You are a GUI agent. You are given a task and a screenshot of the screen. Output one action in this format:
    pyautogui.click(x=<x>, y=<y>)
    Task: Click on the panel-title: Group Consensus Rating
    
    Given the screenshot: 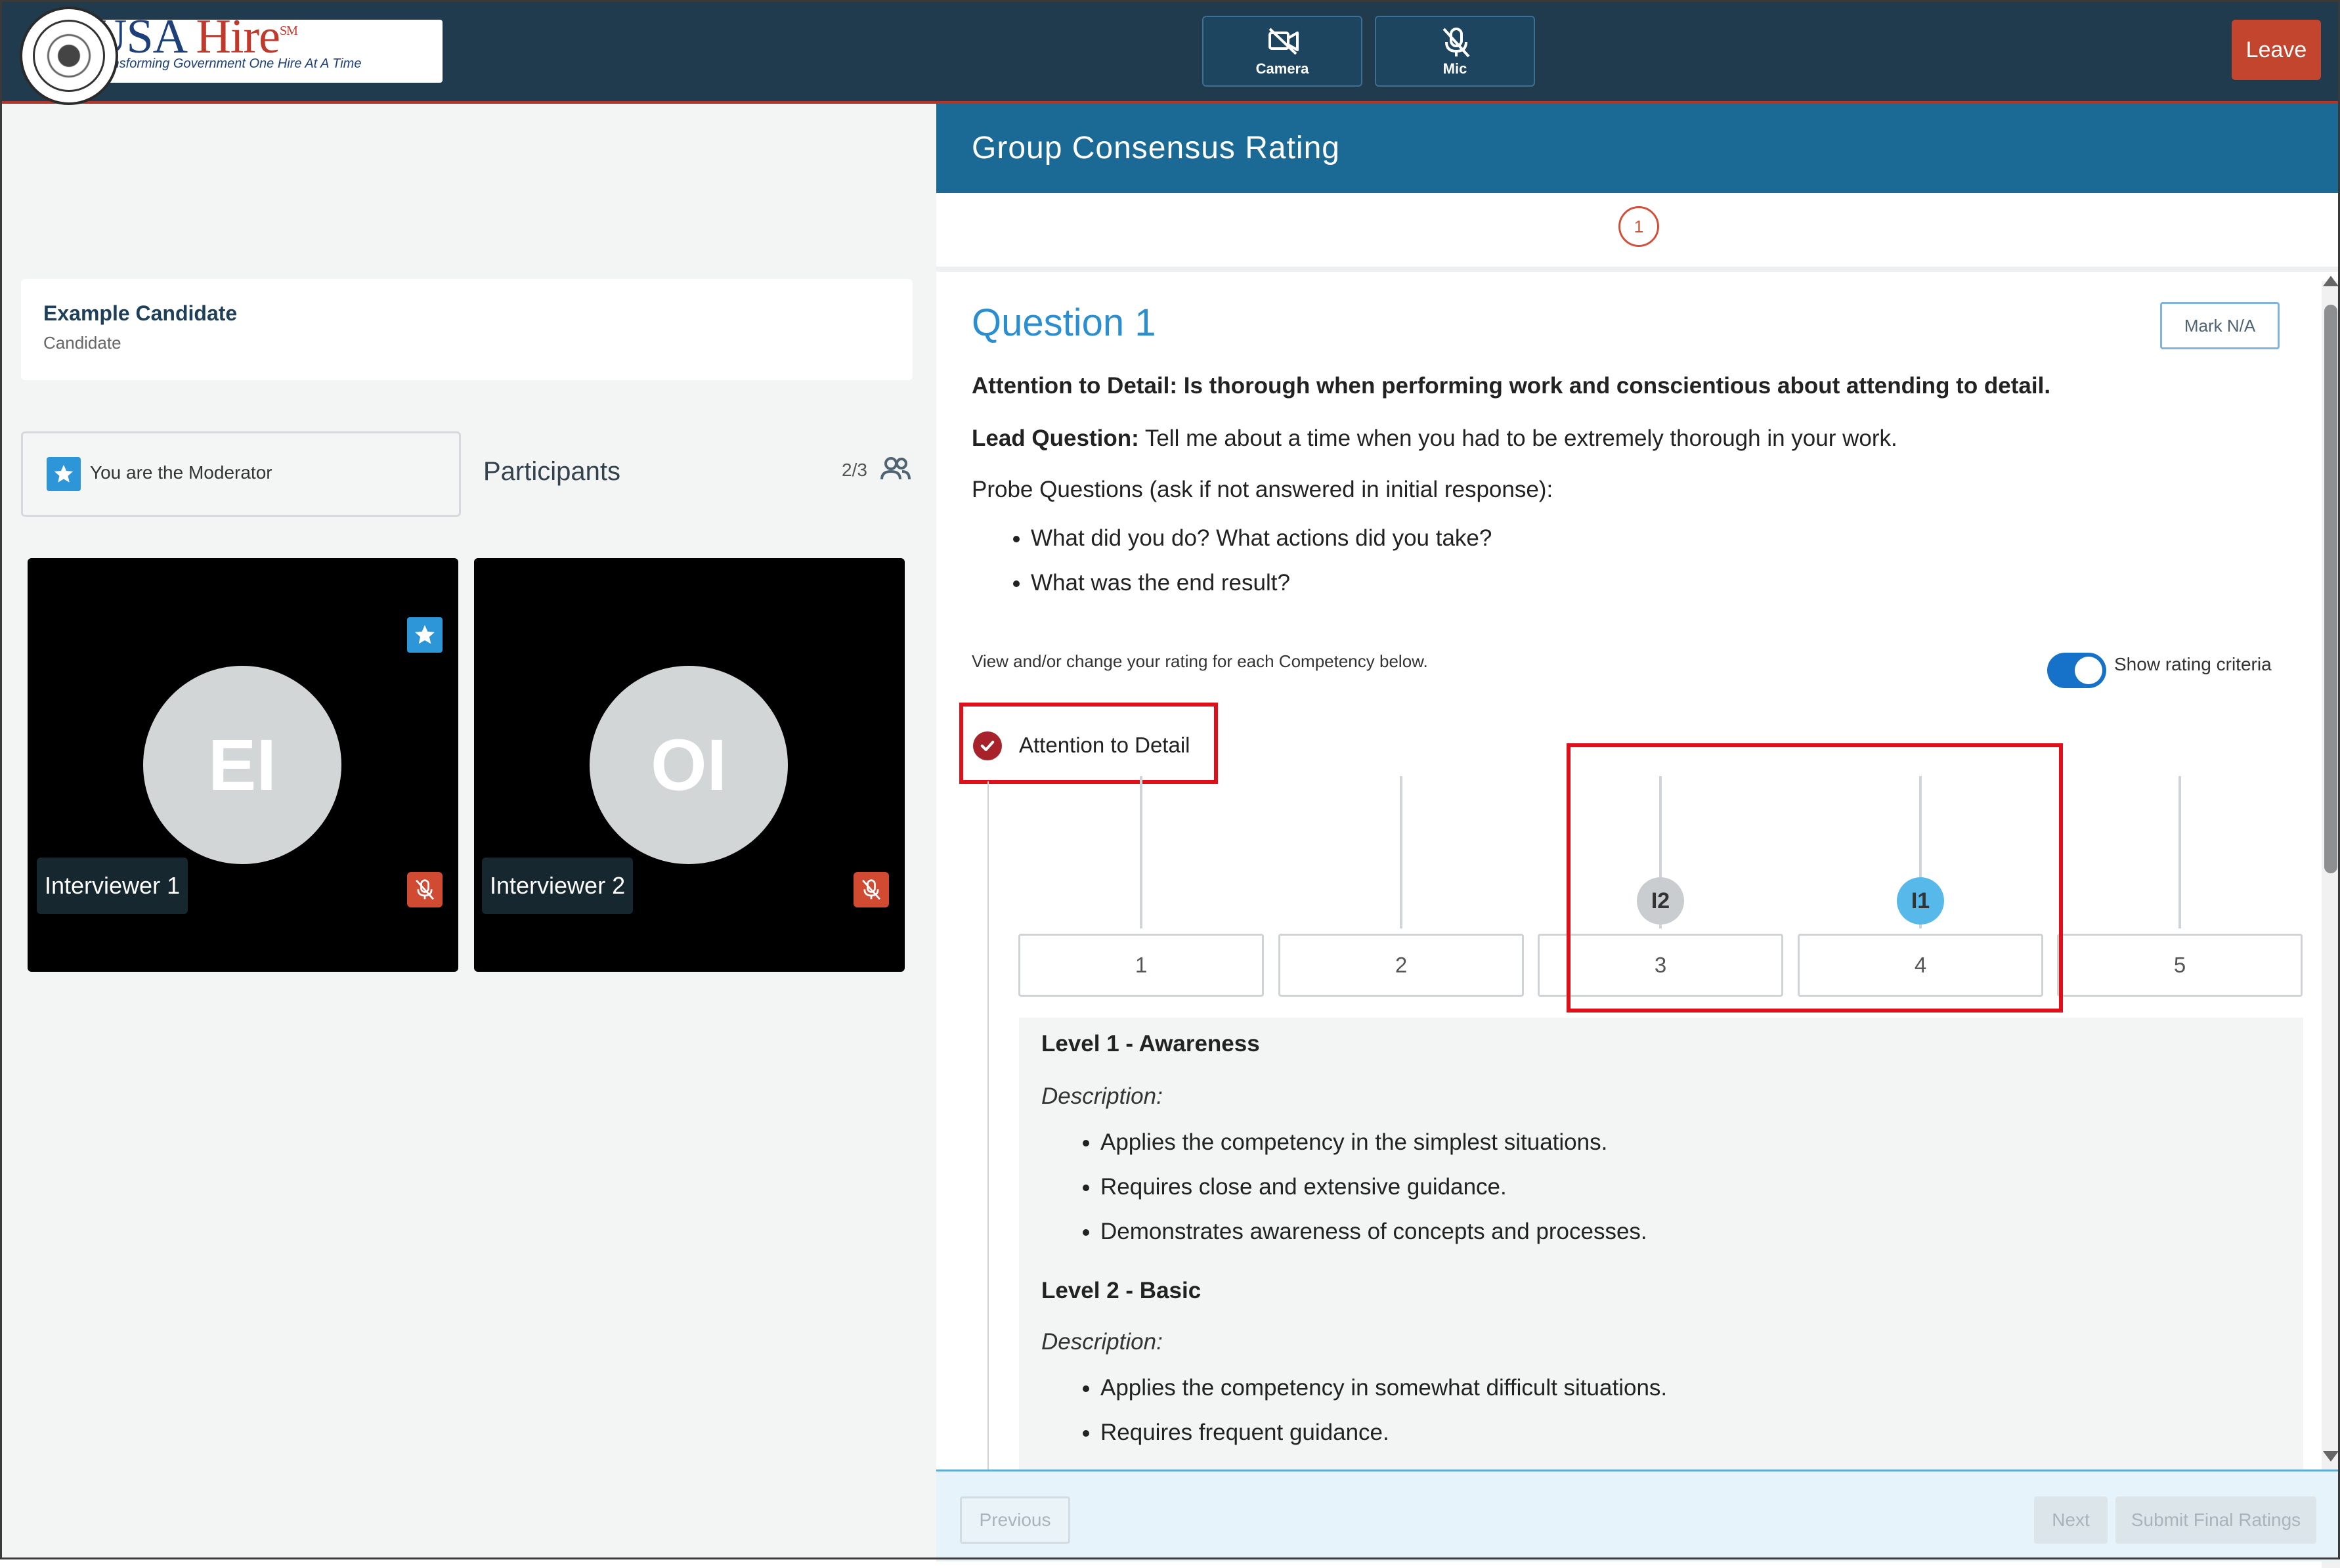 What is the action you would take?
    pyautogui.click(x=1156, y=148)
    